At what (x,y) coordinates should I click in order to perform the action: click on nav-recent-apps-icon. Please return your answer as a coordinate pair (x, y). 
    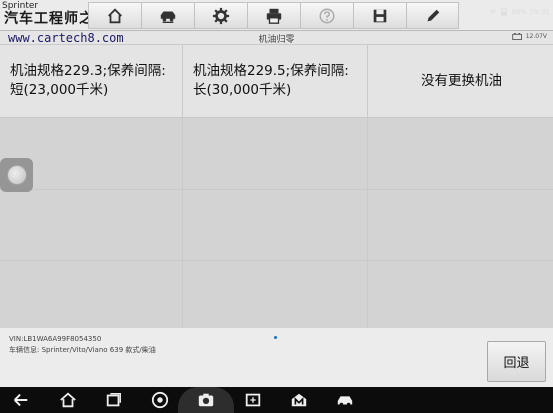
    Looking at the image, I should click on (114, 400).